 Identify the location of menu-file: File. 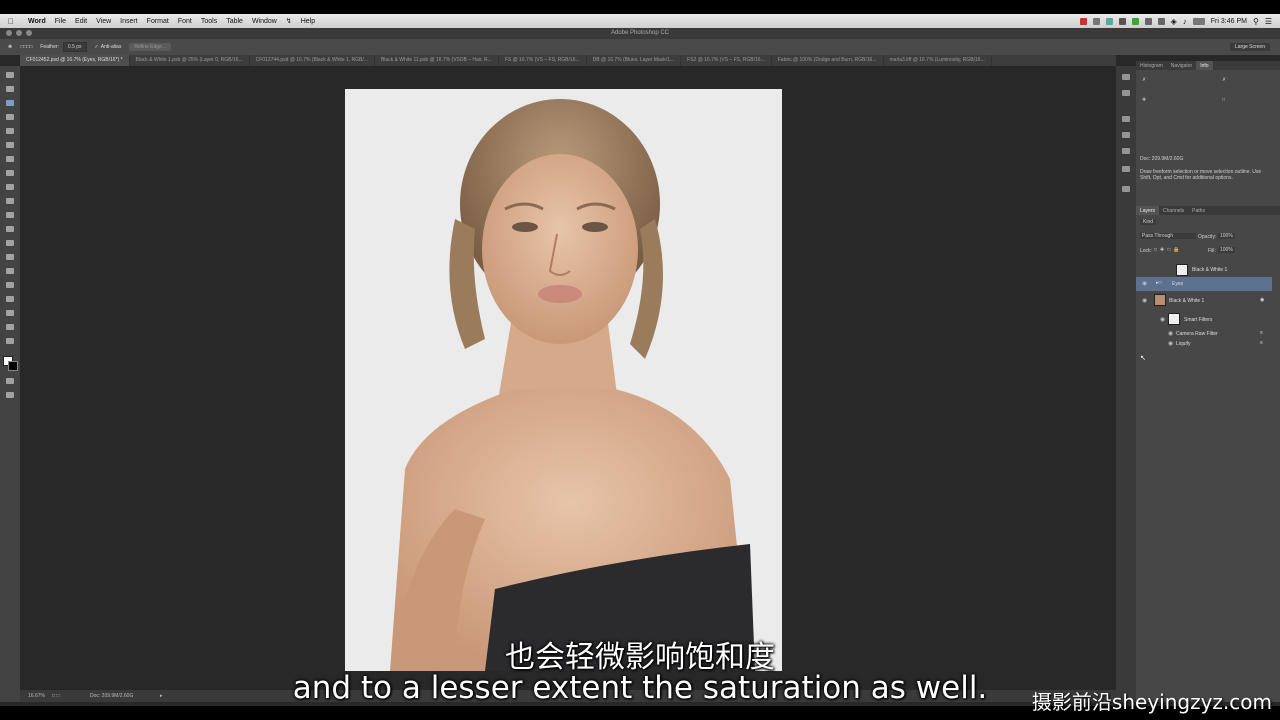
(60, 21).